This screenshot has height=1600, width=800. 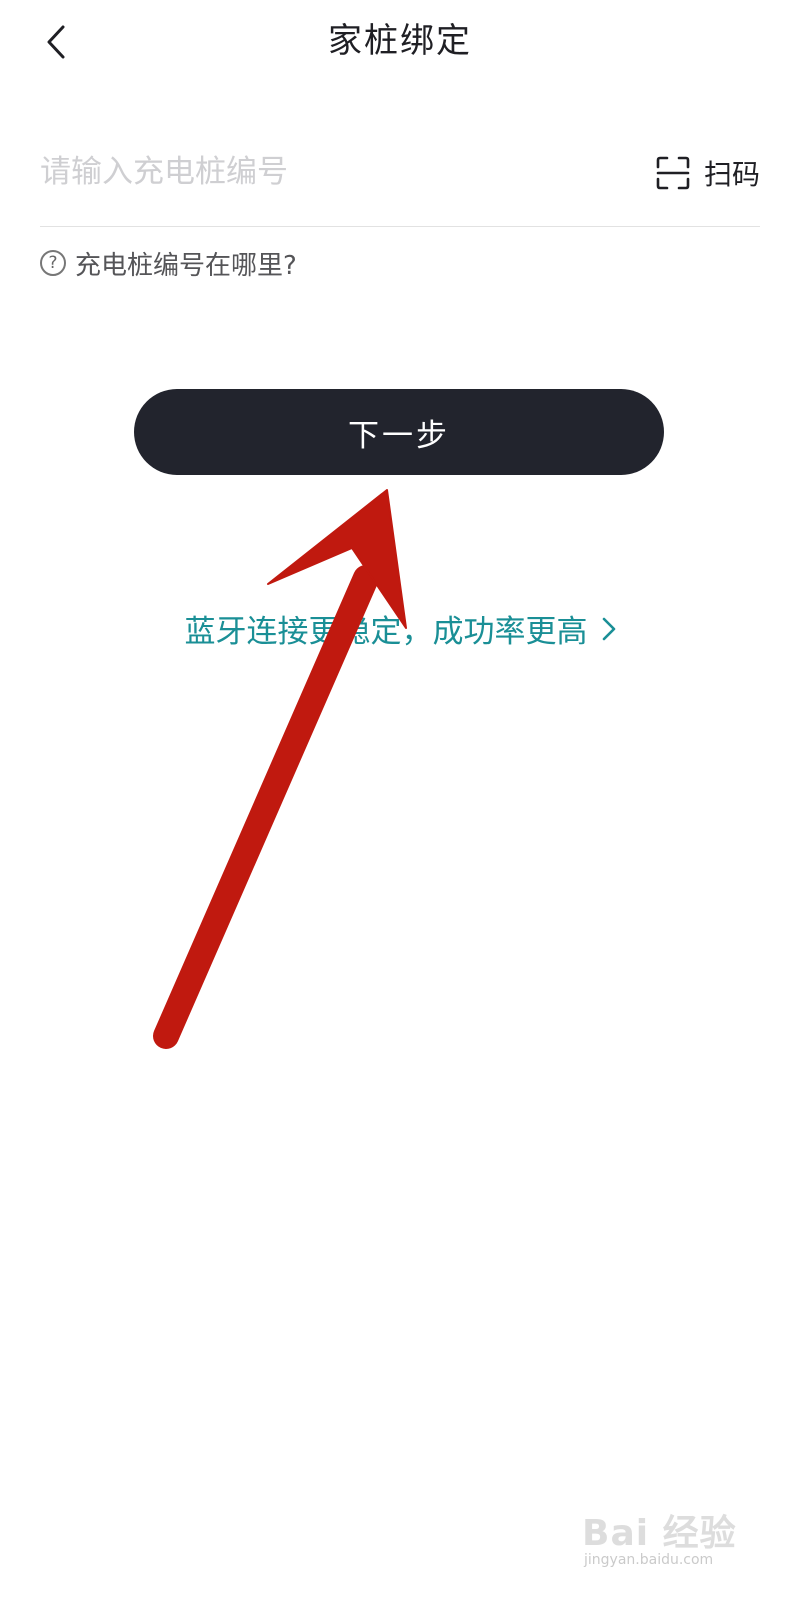 What do you see at coordinates (608, 628) in the screenshot?
I see `chevron-right-icon` at bounding box center [608, 628].